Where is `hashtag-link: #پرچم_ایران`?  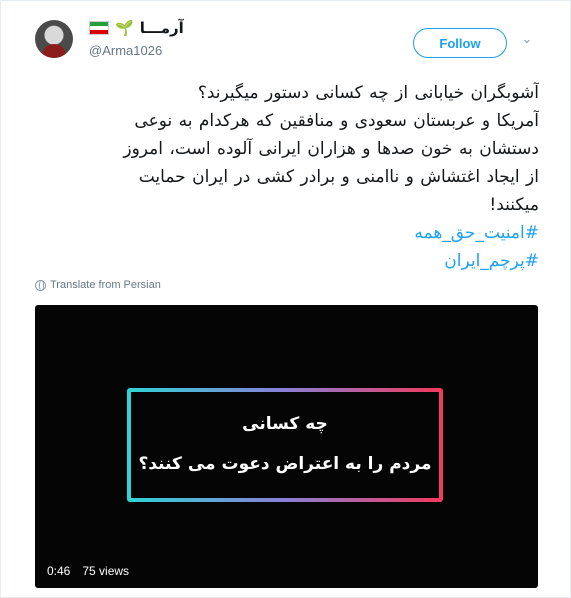 hashtag-link: #پرچم_ایران is located at coordinates (287, 261).